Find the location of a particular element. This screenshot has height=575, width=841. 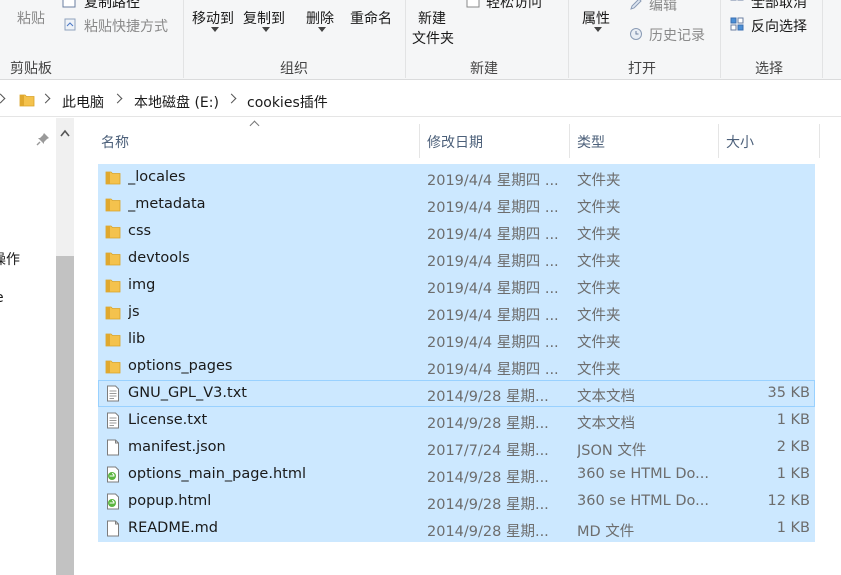

column-header-size: 大小 is located at coordinates (740, 142).